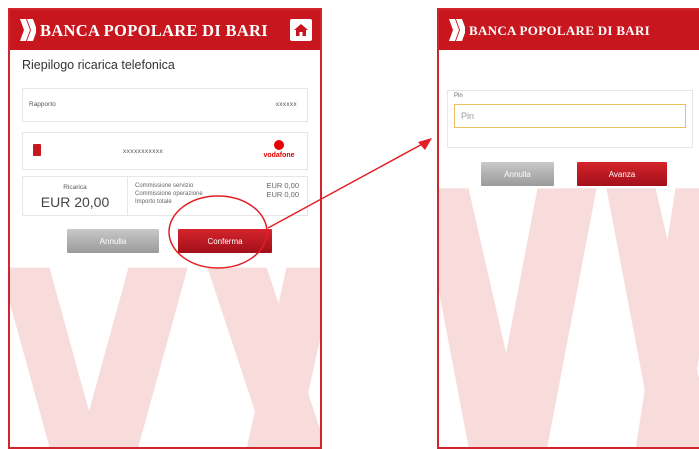 This screenshot has height=449, width=699. I want to click on arrow-head, so click(425, 144).